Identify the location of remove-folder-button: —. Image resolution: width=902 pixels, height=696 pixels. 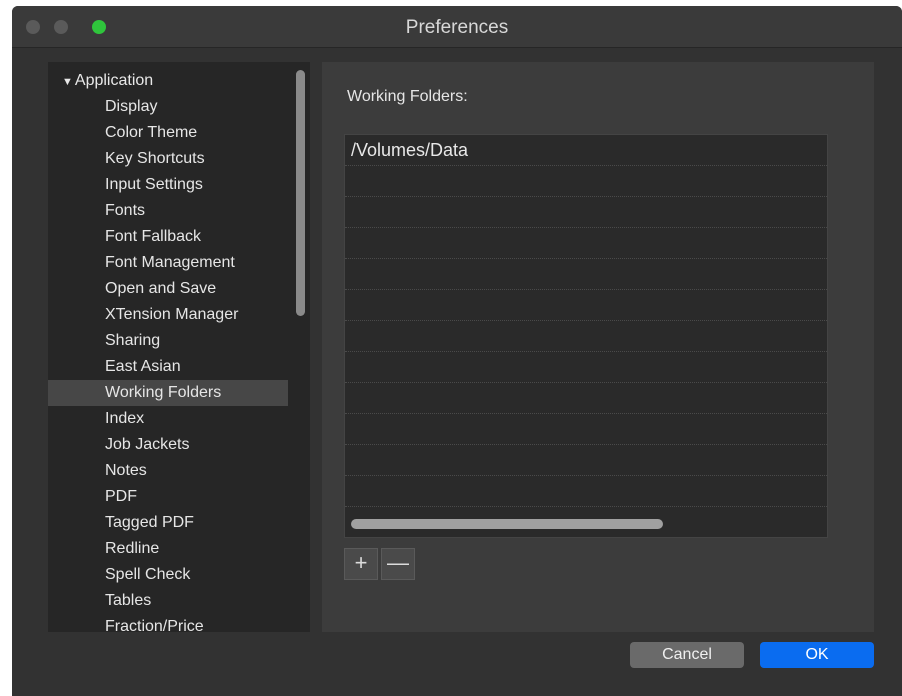
(398, 564).